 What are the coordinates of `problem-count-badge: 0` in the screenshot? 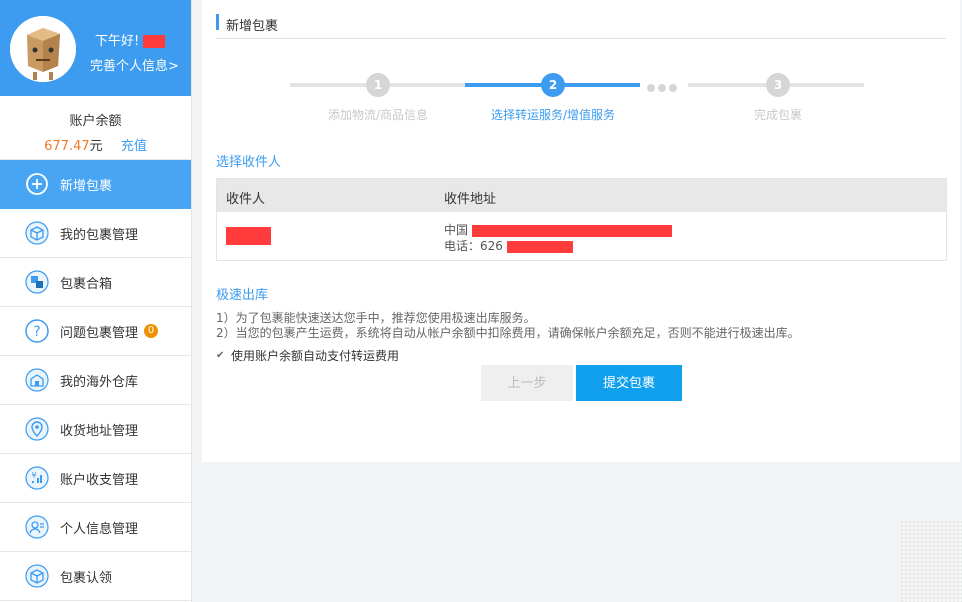 It's located at (151, 331).